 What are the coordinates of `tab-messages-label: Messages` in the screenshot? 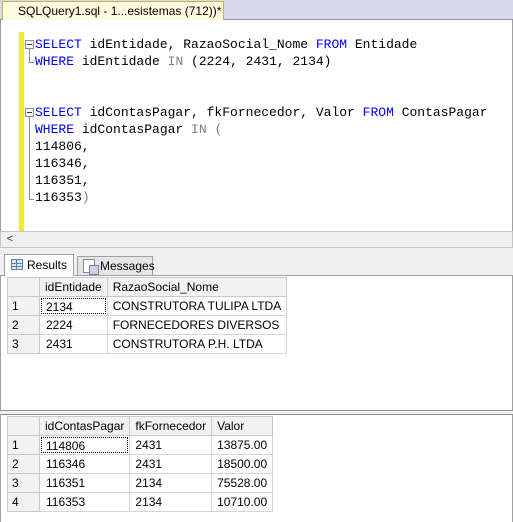 It's located at (127, 266).